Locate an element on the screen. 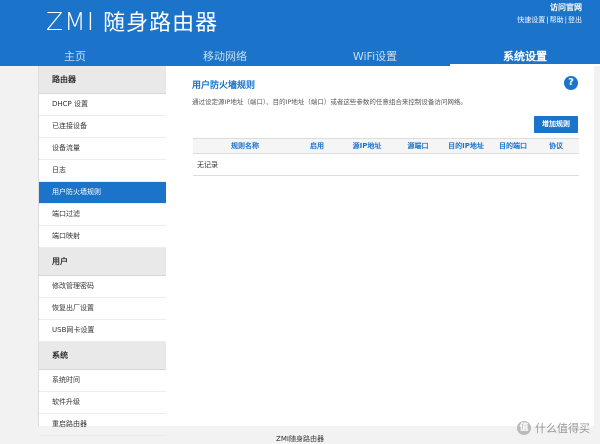  tab-mobile-network: 移动网络 is located at coordinates (225, 57).